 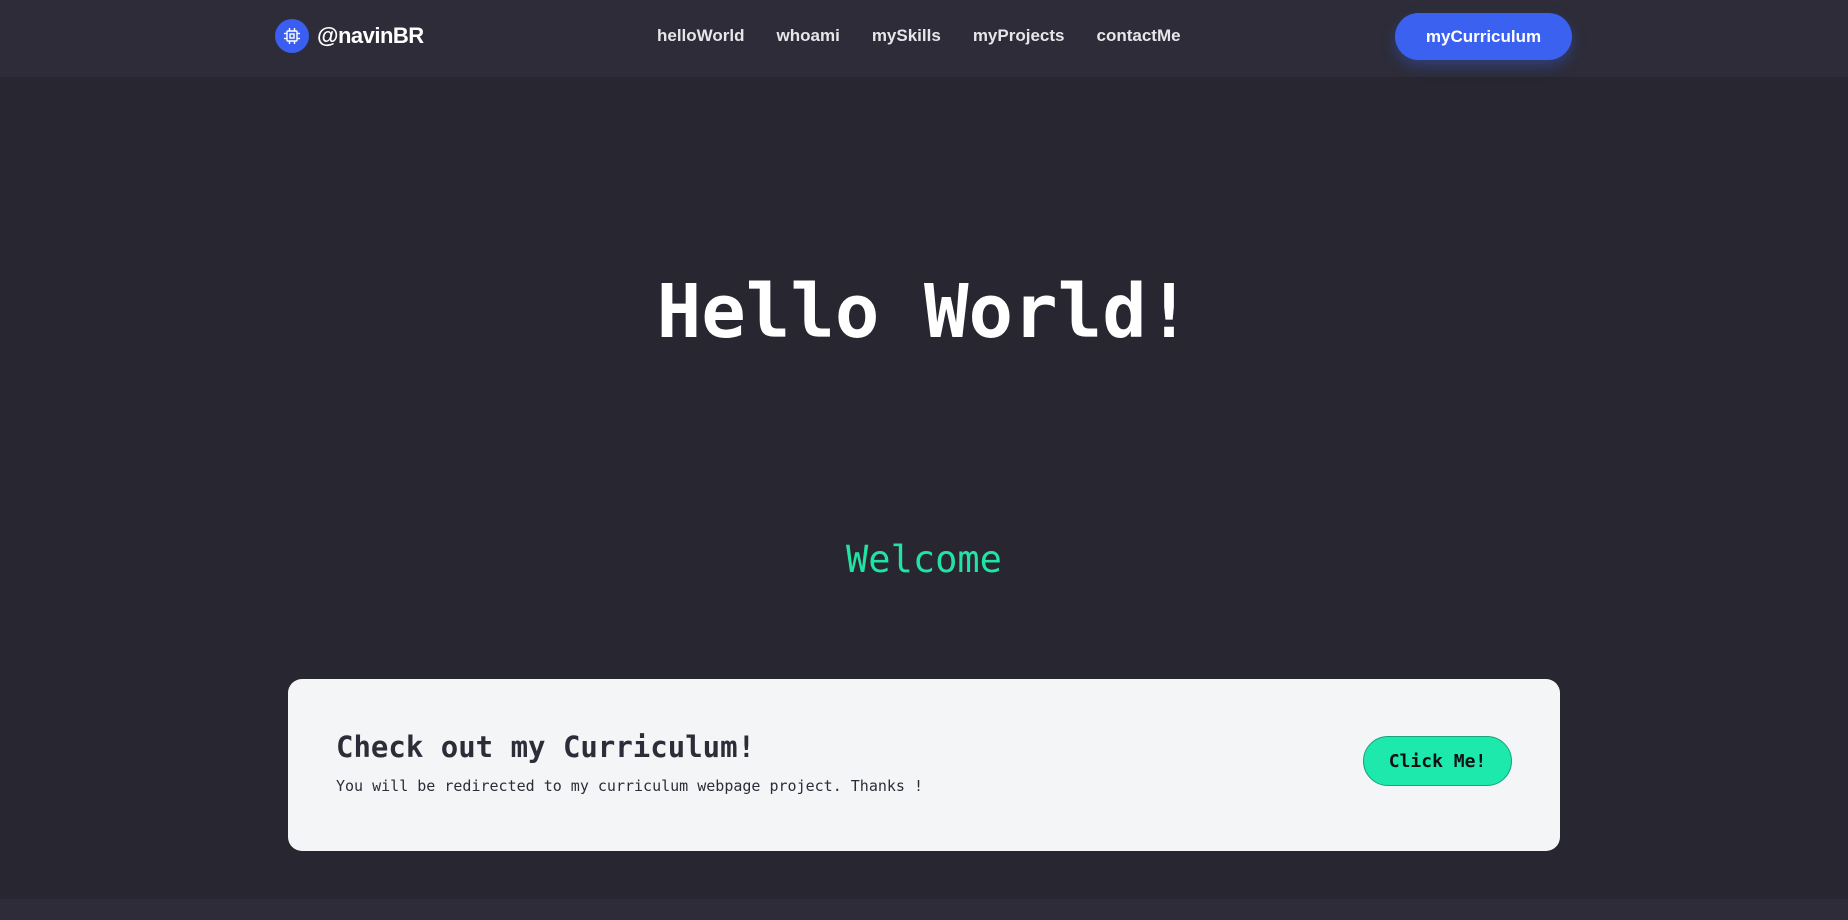 What do you see at coordinates (1483, 36) in the screenshot?
I see `my-curriculum-button: myCurriculum` at bounding box center [1483, 36].